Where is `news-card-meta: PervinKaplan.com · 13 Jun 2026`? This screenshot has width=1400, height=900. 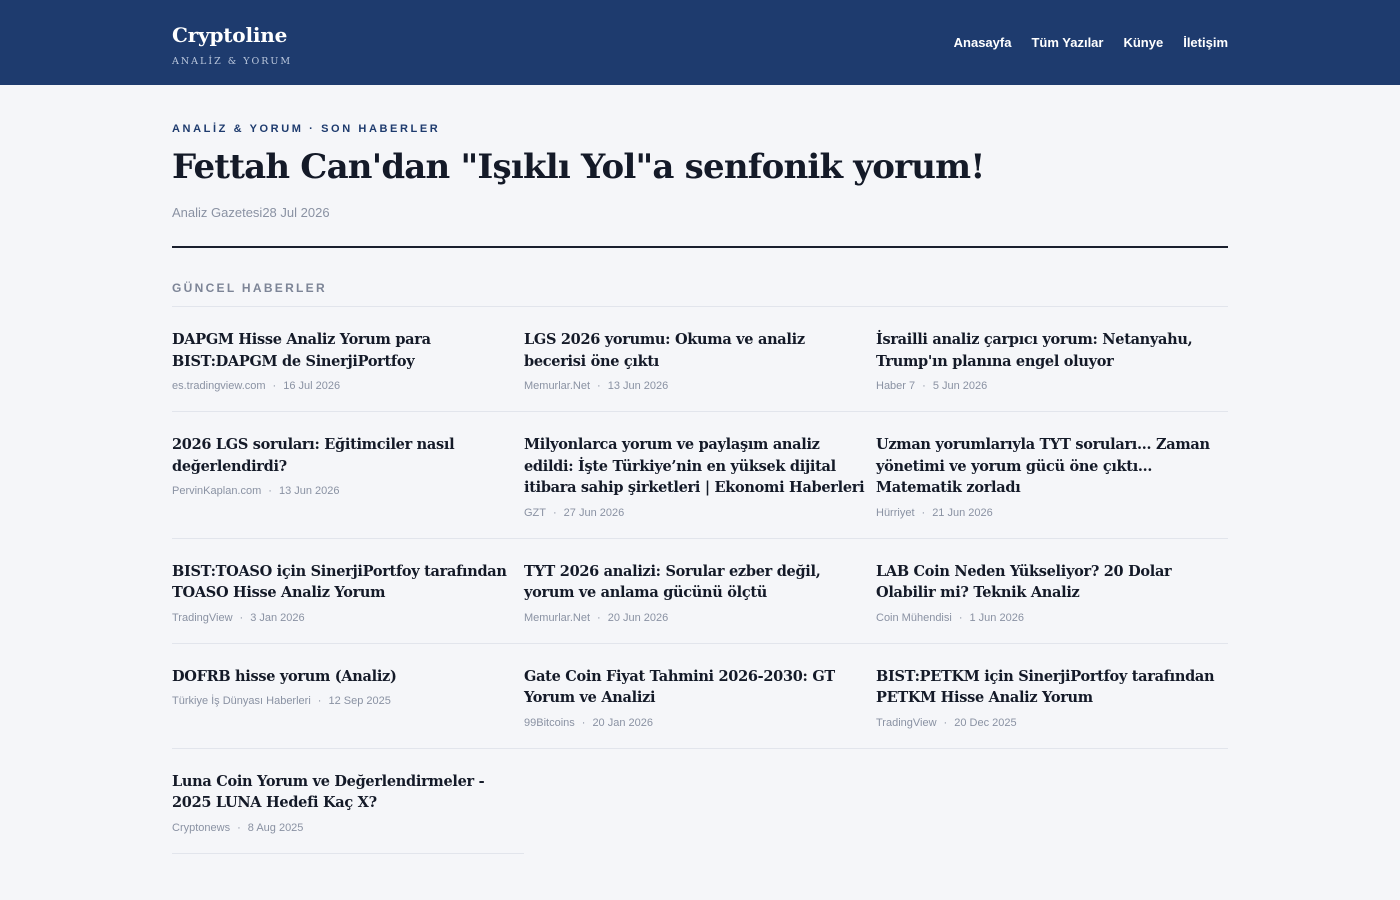
news-card-meta: PervinKaplan.com · 13 Jun 2026 is located at coordinates (343, 491).